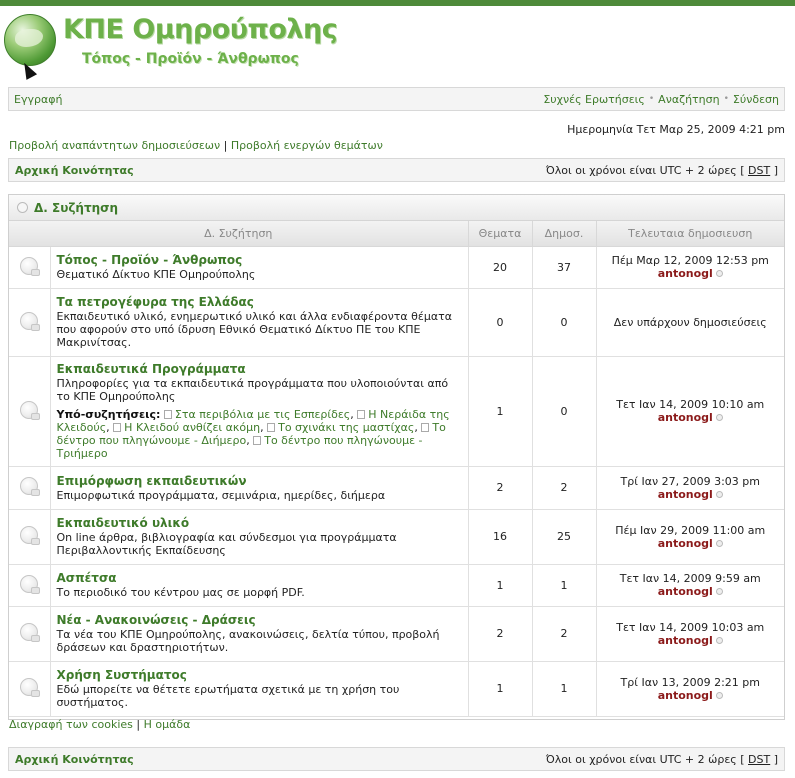  Describe the element at coordinates (239, 234) in the screenshot. I see `column-forum: Δ. Συζήτηση` at that location.